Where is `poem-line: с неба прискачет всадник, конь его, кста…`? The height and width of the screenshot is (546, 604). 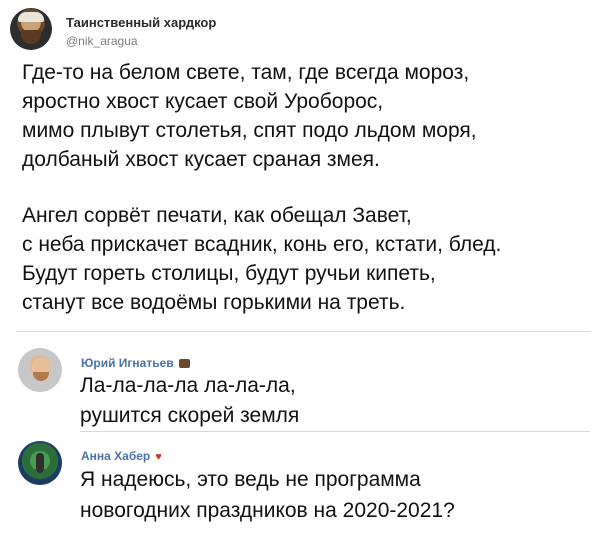
poem-line: с неба прискачет всадник, конь его, кста… is located at coordinates (262, 244).